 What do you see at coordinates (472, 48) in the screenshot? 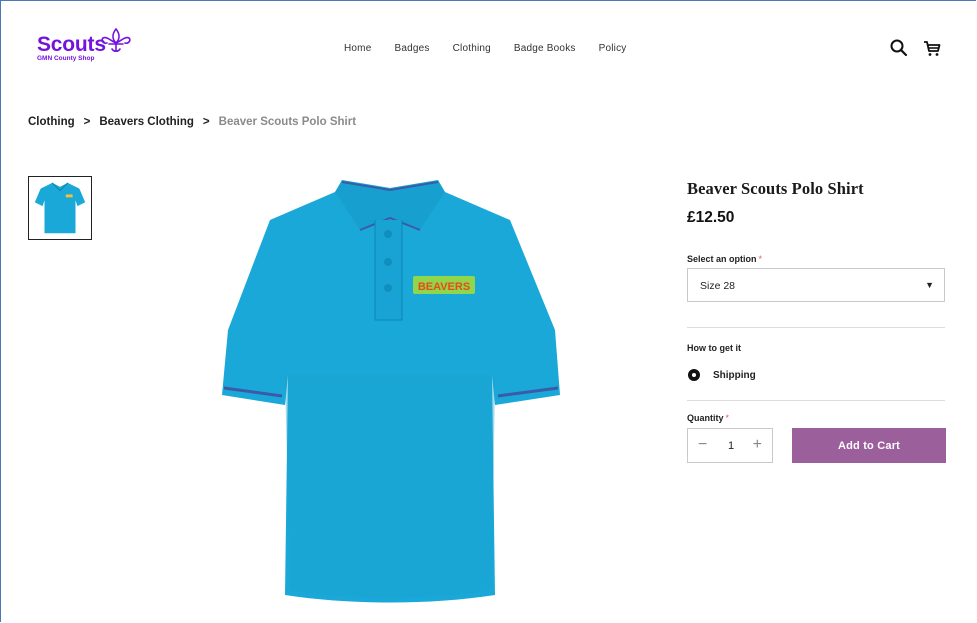
I see `nav-clothing: Clothing` at bounding box center [472, 48].